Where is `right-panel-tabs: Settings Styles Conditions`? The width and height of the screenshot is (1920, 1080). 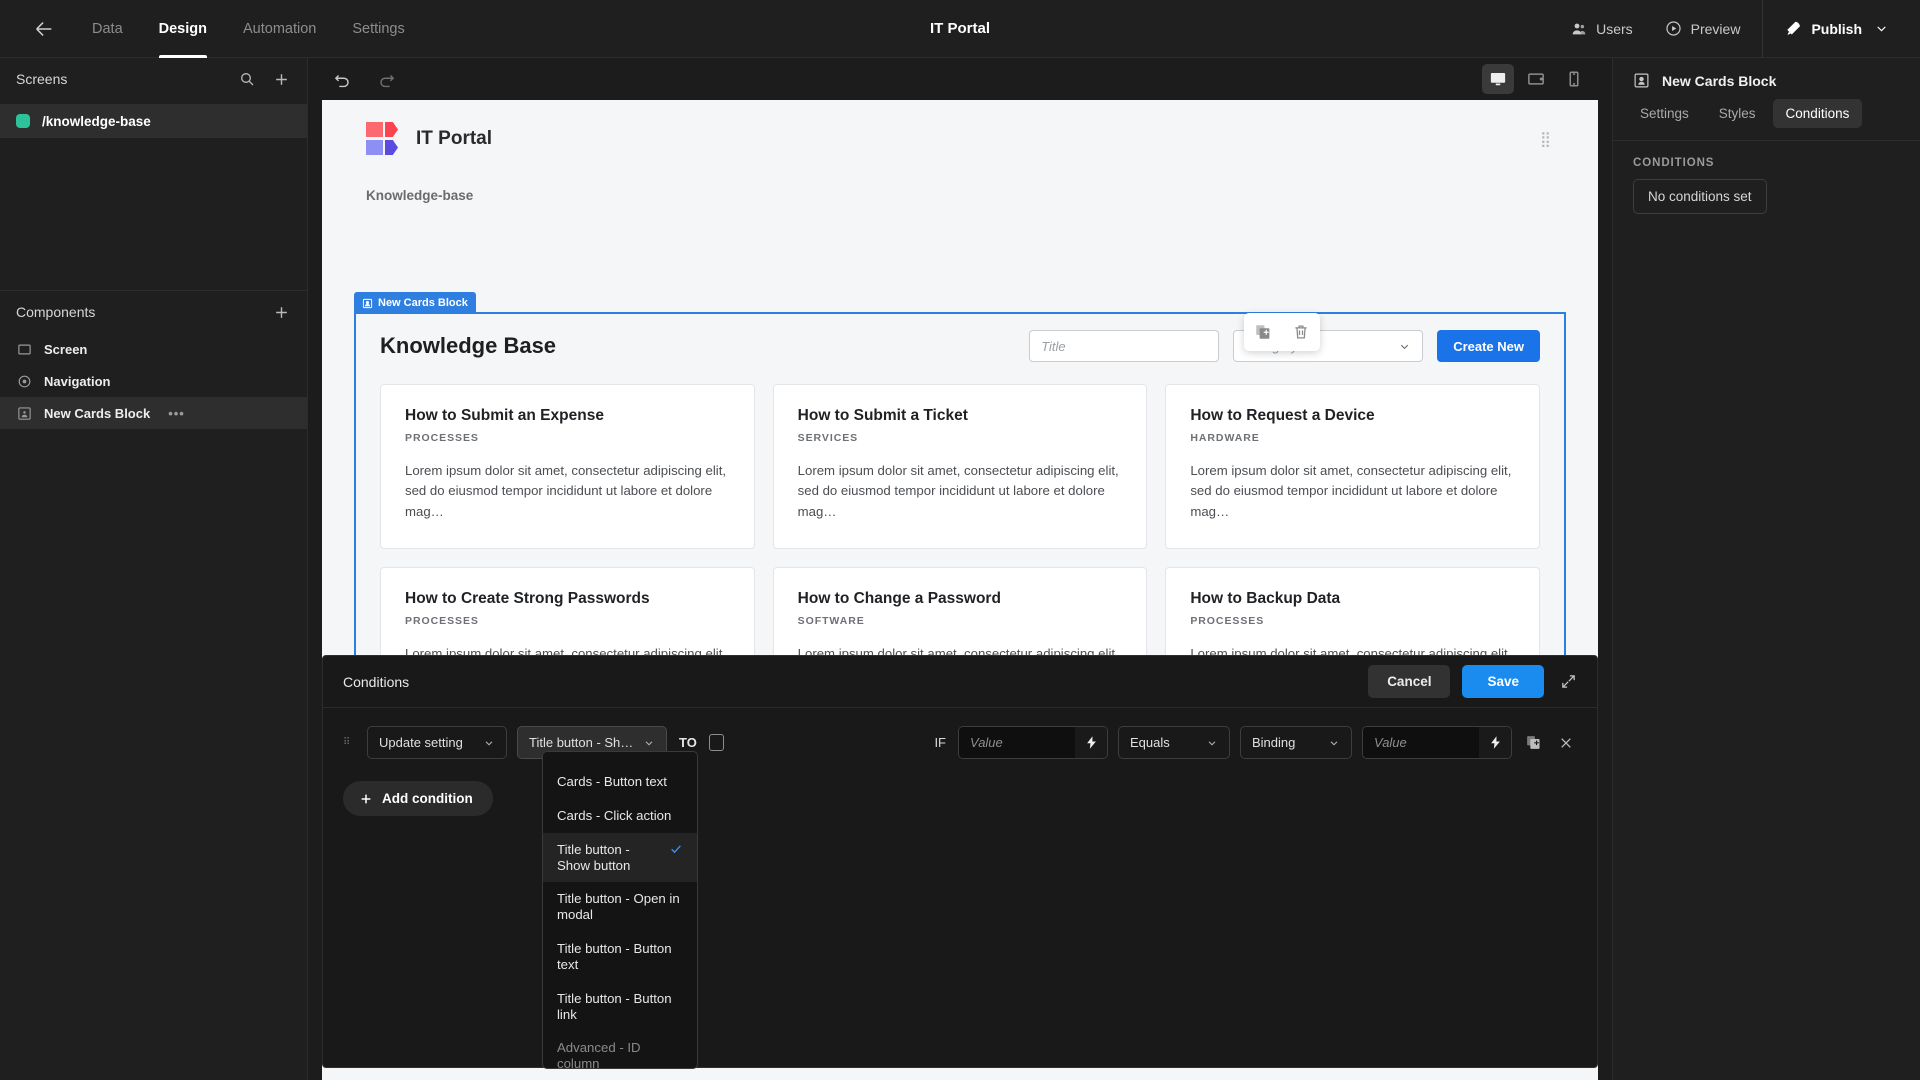 right-panel-tabs: Settings Styles Conditions is located at coordinates (1766, 114).